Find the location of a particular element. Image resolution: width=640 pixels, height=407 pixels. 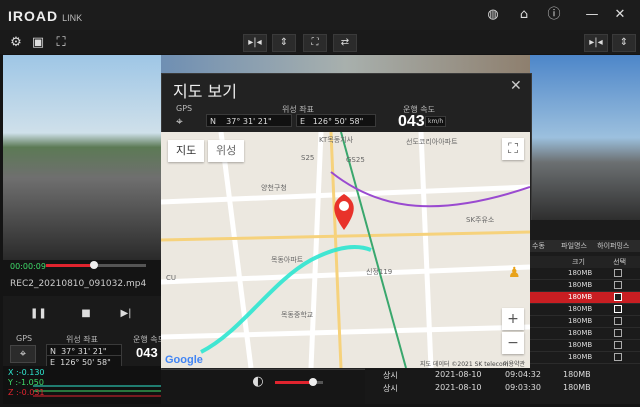

seek-handle is located at coordinates (94, 265).